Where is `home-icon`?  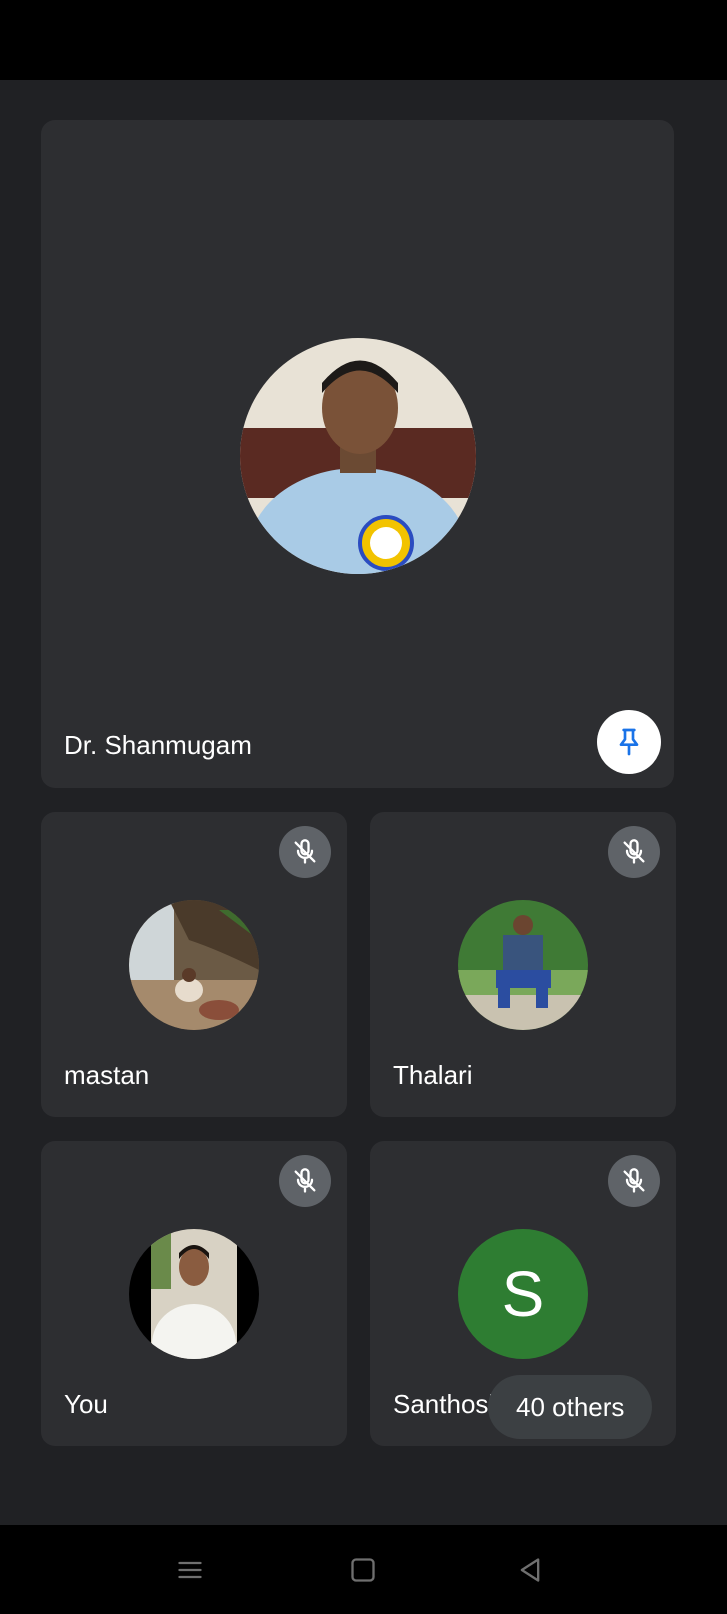 home-icon is located at coordinates (363, 1569).